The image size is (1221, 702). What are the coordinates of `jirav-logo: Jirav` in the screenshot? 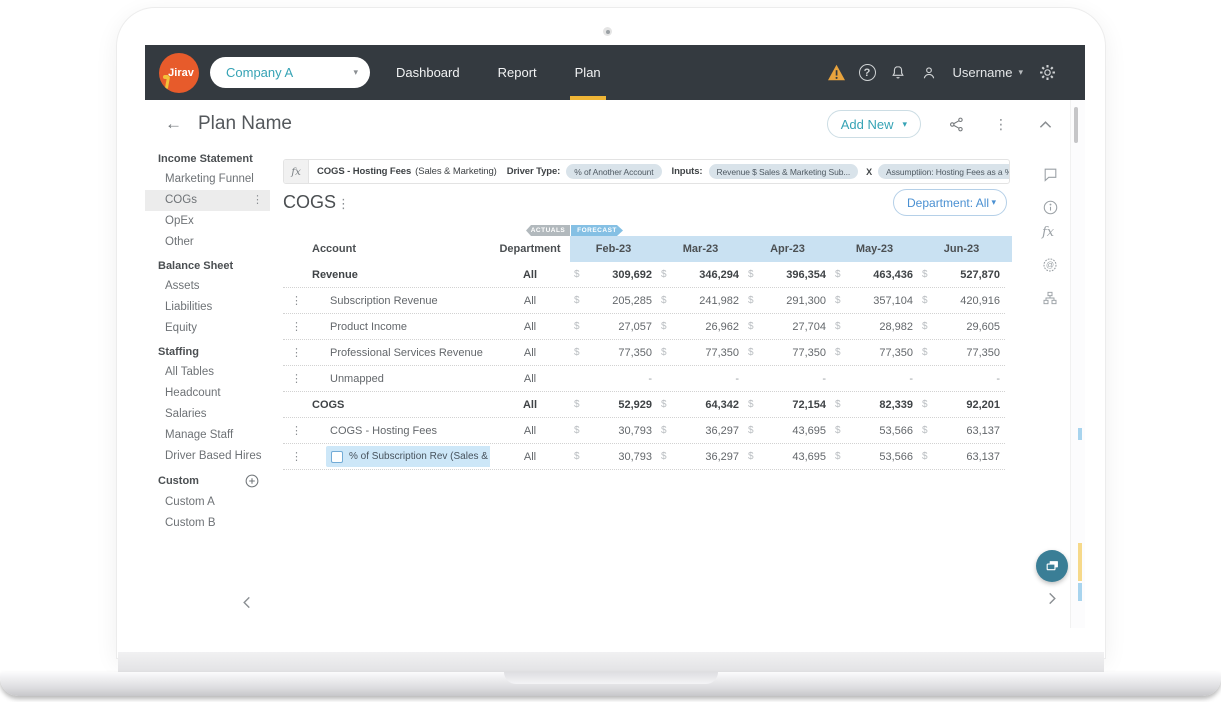 It's located at (179, 72).